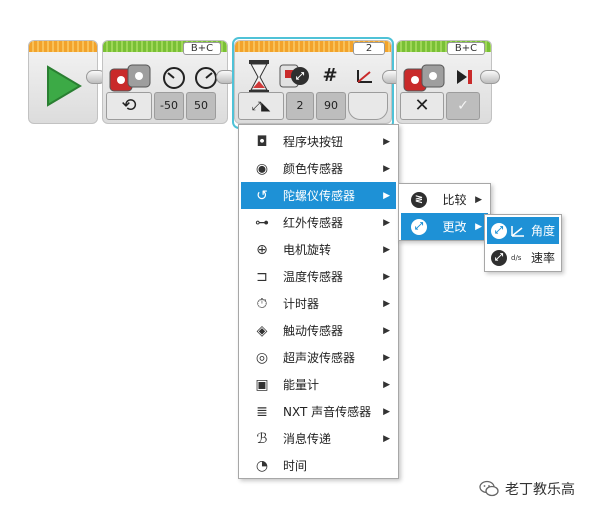  I want to click on color-sensor-icon: ◉, so click(262, 168).